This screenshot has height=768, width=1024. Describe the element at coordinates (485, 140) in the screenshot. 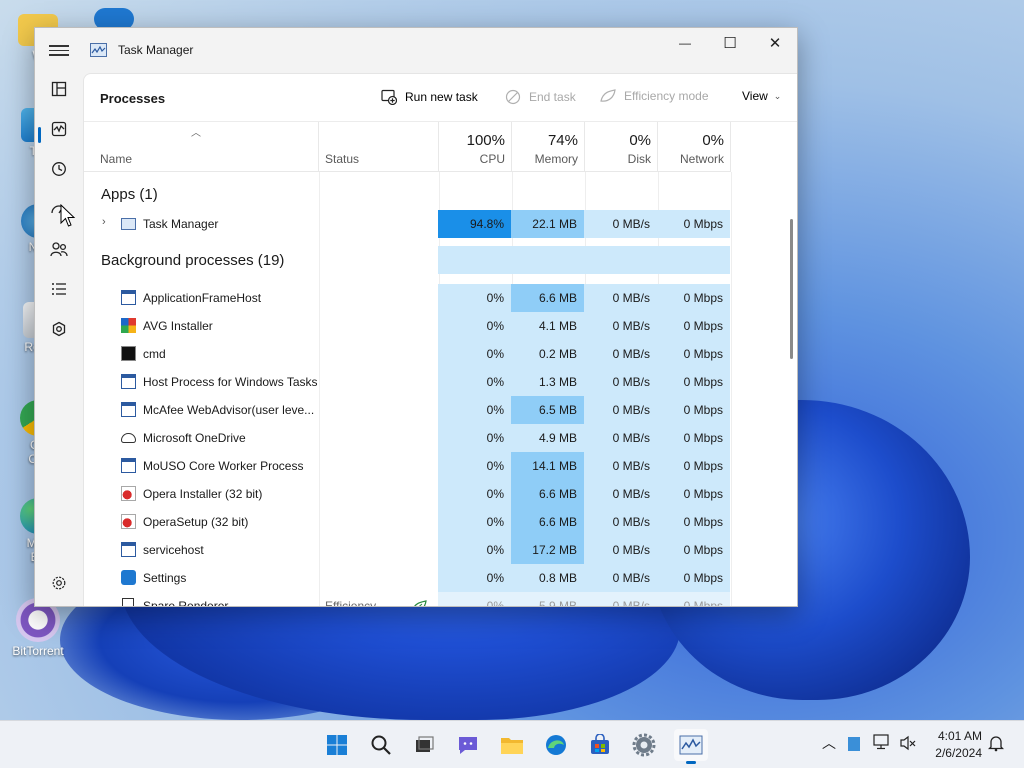

I see `cpu-total: 100%` at that location.